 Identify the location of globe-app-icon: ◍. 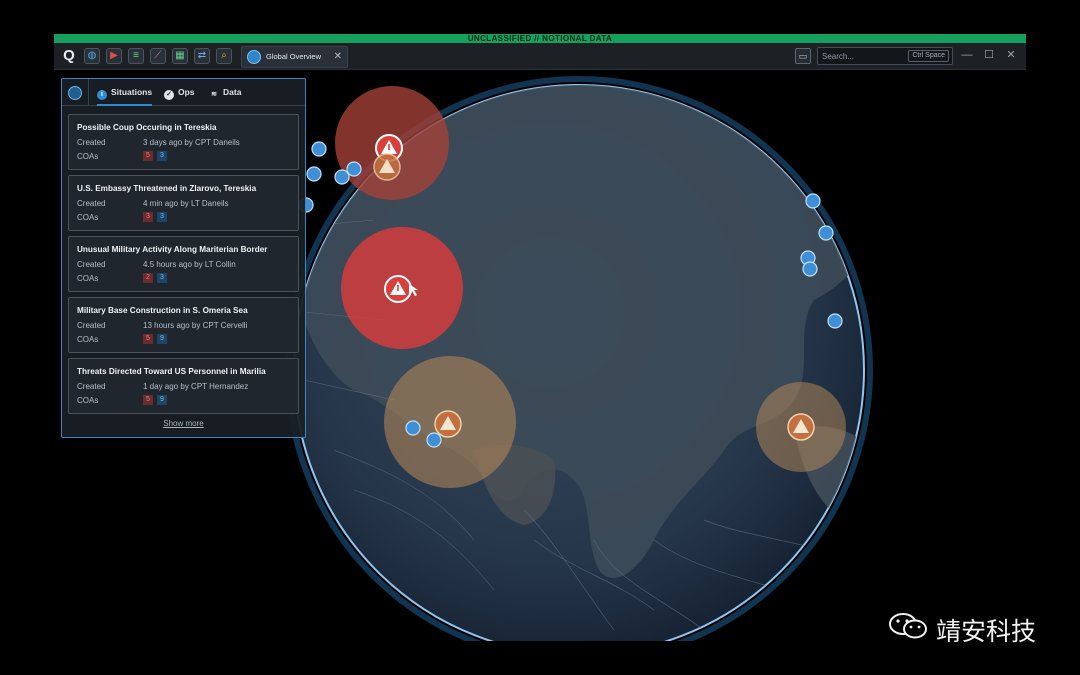
(92, 56).